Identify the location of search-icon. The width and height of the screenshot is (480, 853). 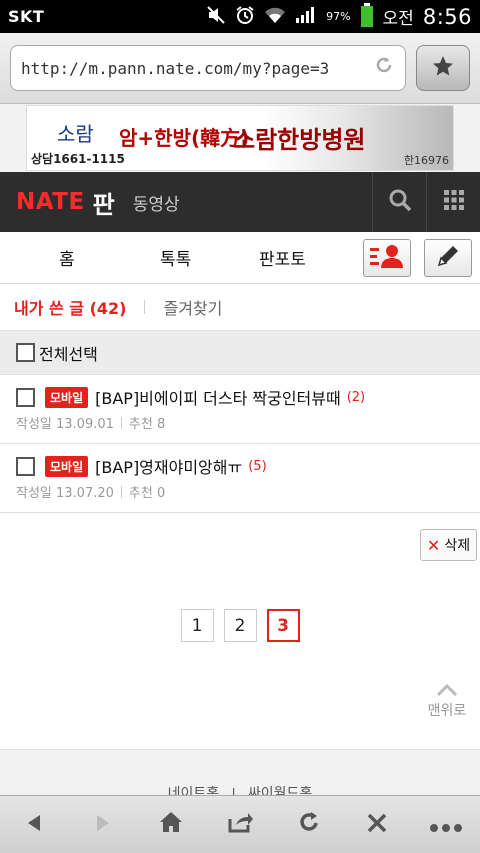
(400, 202).